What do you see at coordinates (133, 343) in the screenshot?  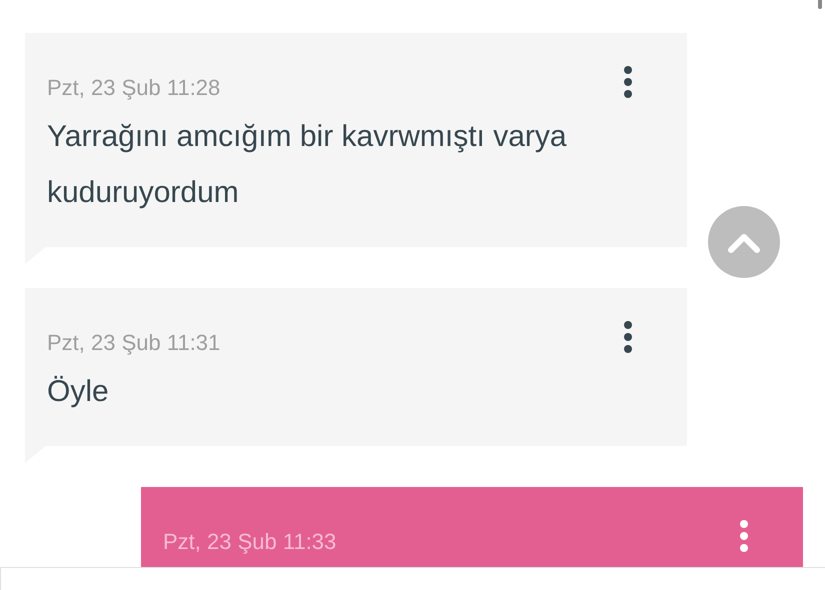 I see `message-time: Pzt, 23 Şub 11:31` at bounding box center [133, 343].